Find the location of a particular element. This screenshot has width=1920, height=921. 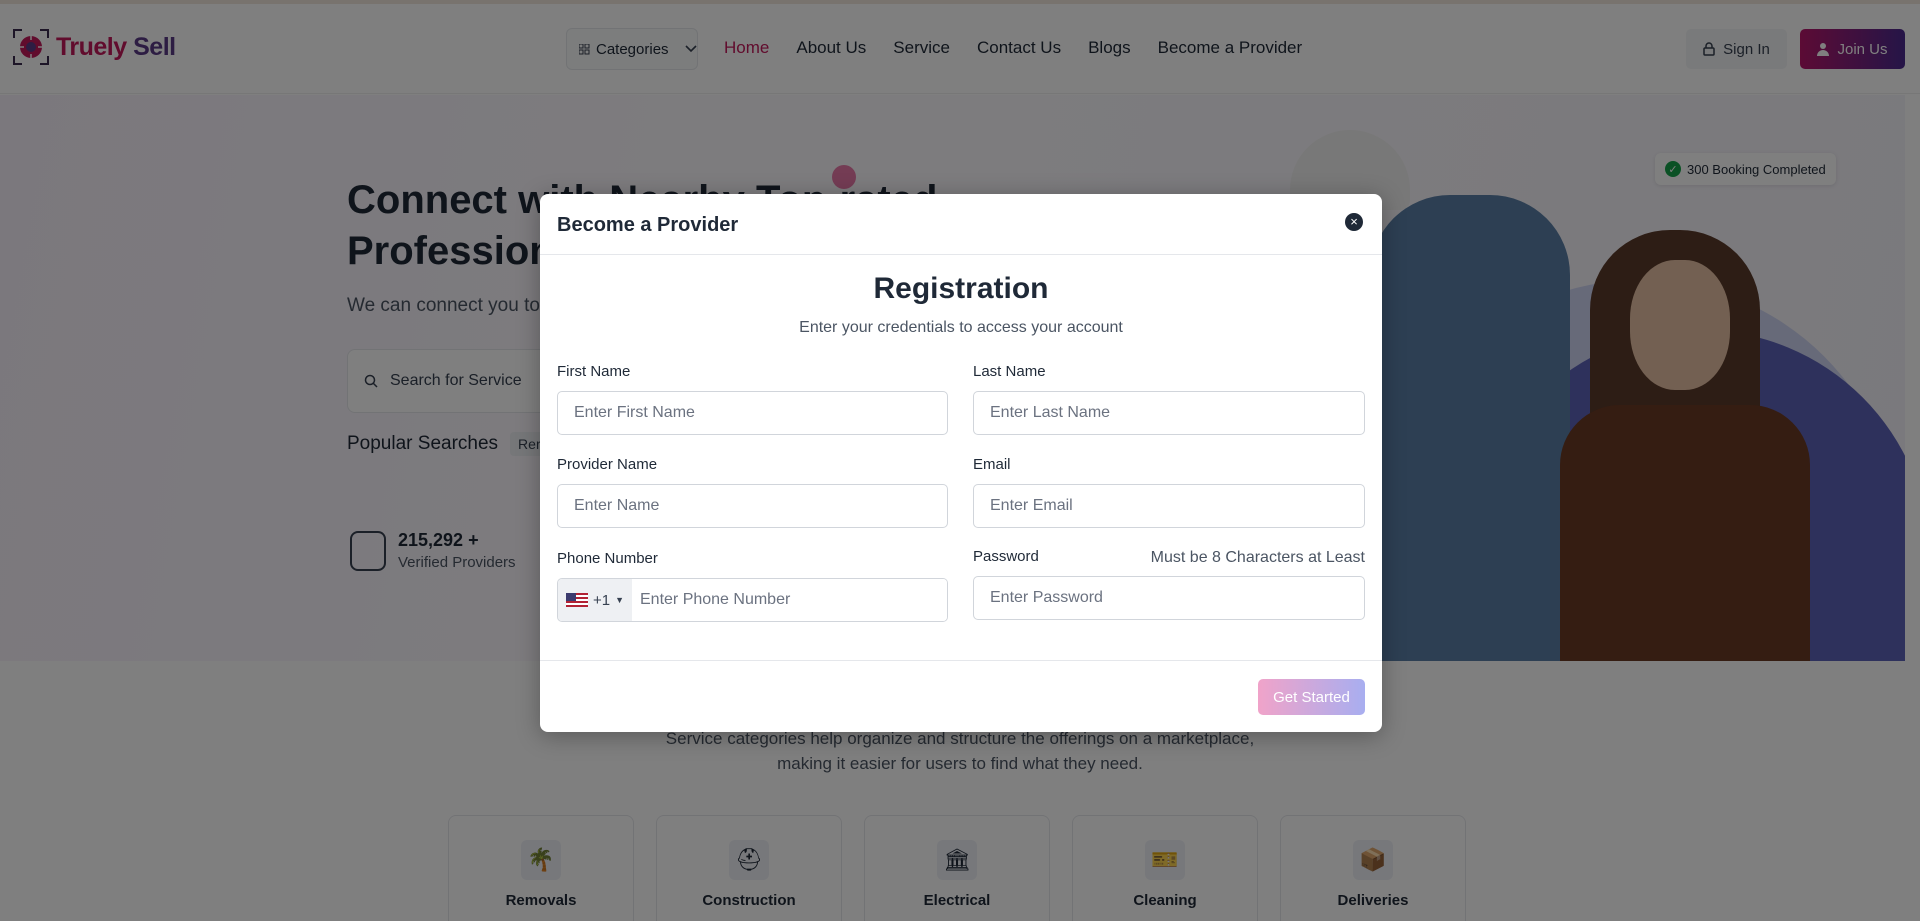

provider-name-input is located at coordinates (752, 506).